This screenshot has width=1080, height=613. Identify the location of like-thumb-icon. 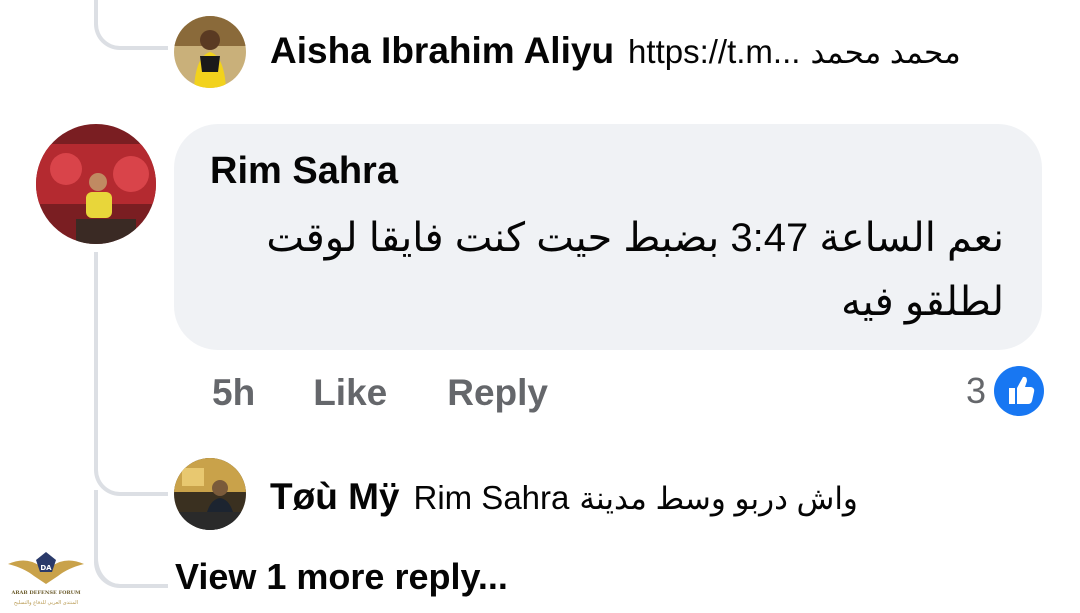
(1019, 391).